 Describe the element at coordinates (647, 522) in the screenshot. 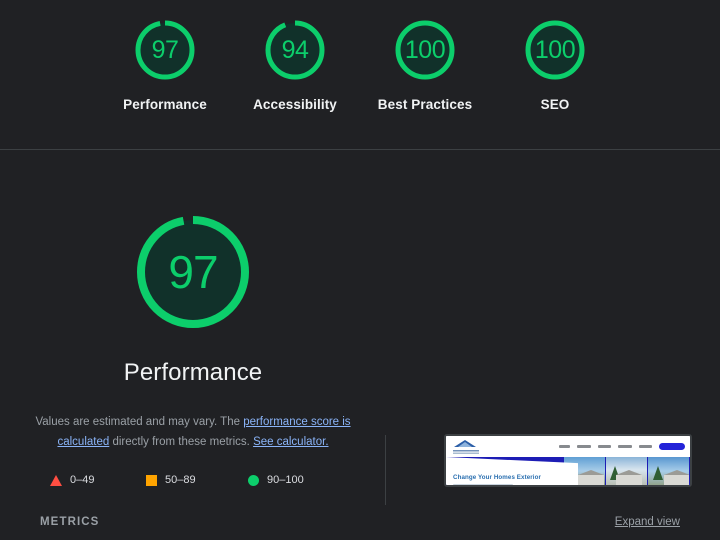

I see `expand-view-button: Expand view` at that location.